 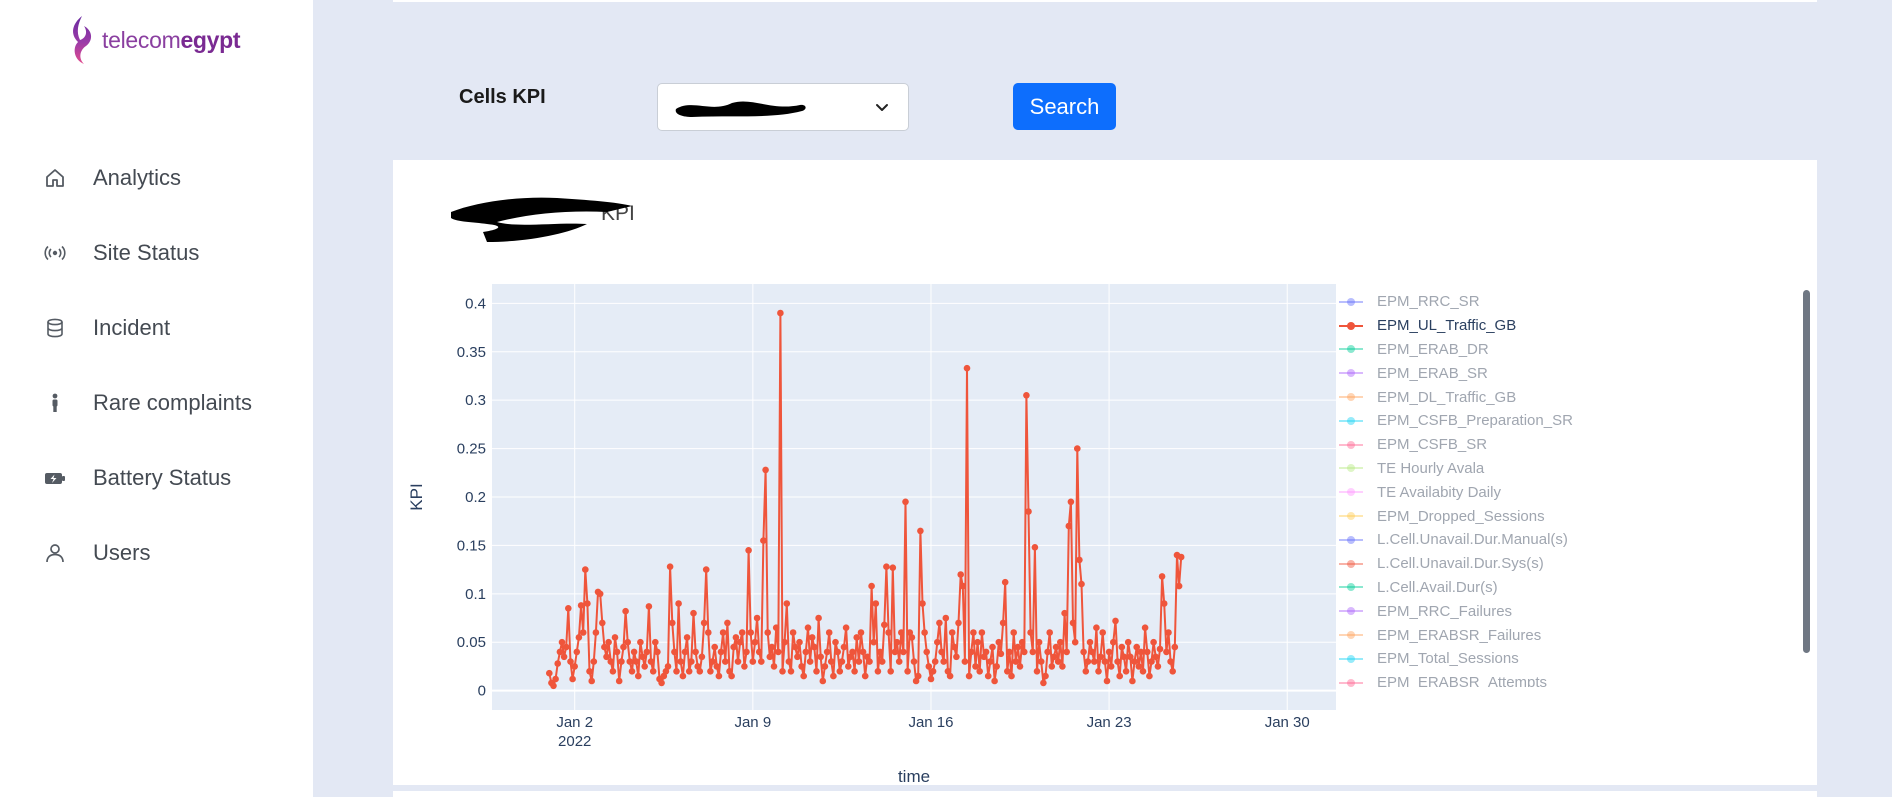 What do you see at coordinates (1478, 445) in the screenshot?
I see `legend-item: EPM_CSFB_SR` at bounding box center [1478, 445].